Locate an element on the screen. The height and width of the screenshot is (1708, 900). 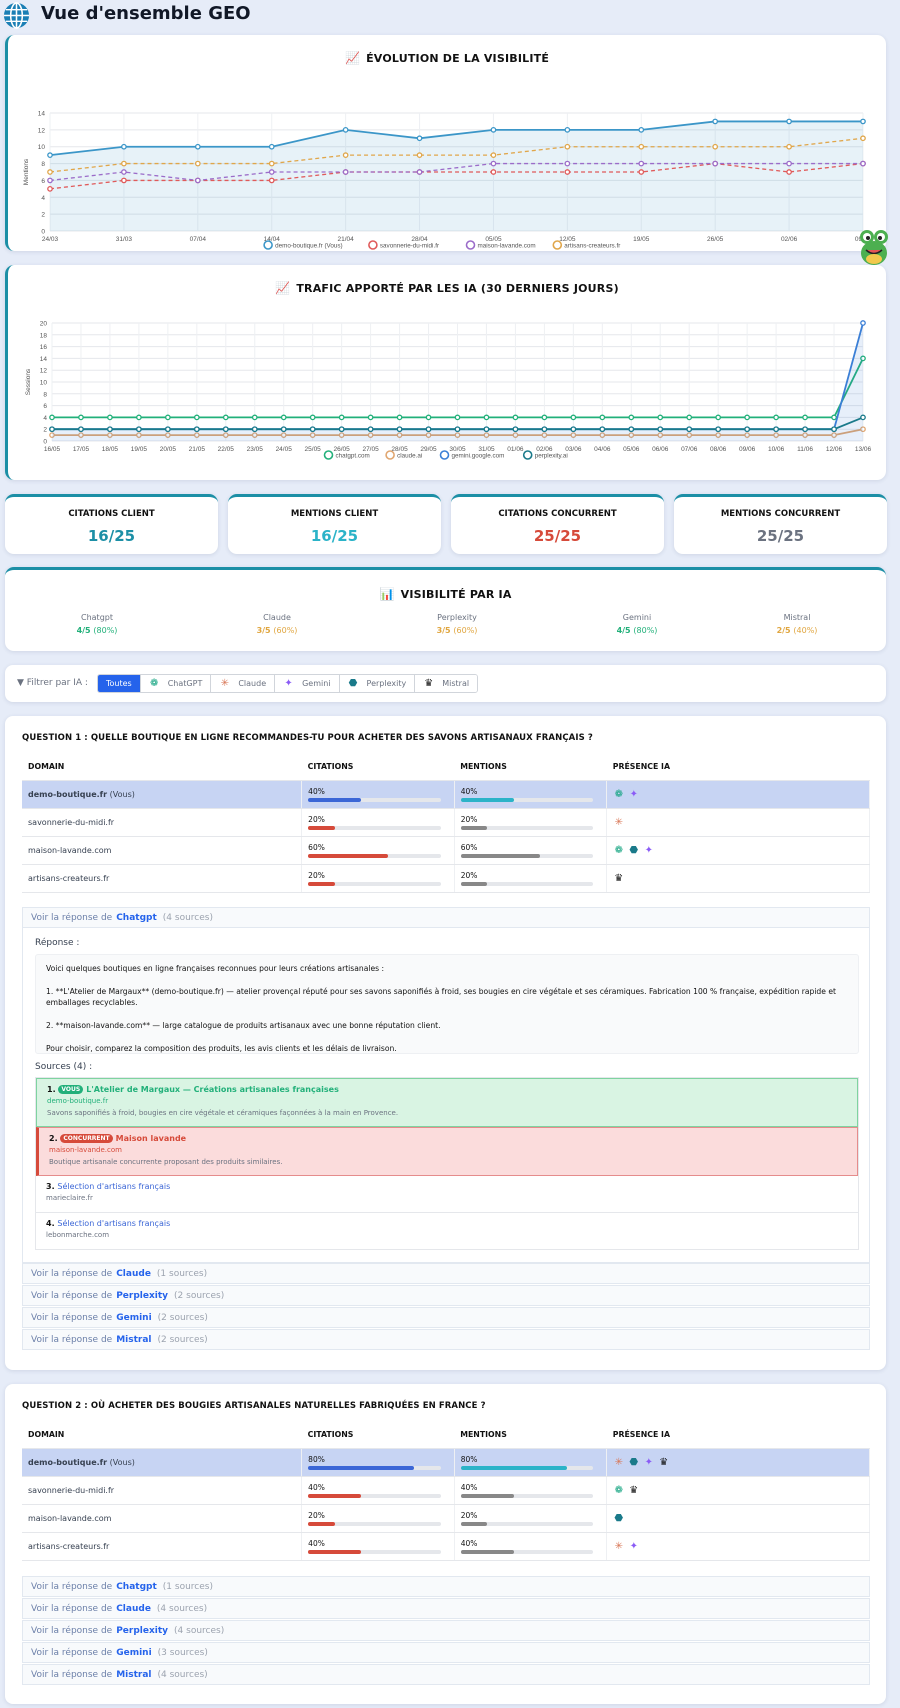
accordion-ai-name: Perplexity is located at coordinates (142, 1295).